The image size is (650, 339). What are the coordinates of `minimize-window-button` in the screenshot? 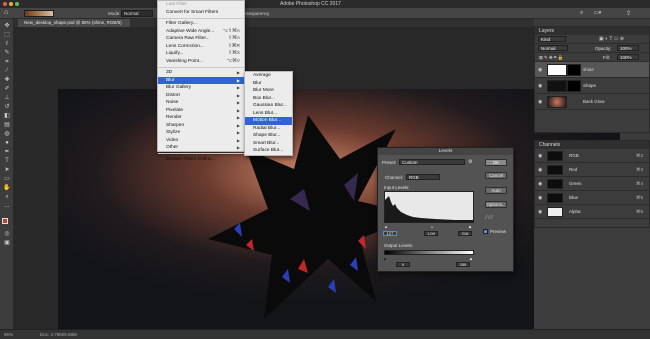 It's located at (11, 4).